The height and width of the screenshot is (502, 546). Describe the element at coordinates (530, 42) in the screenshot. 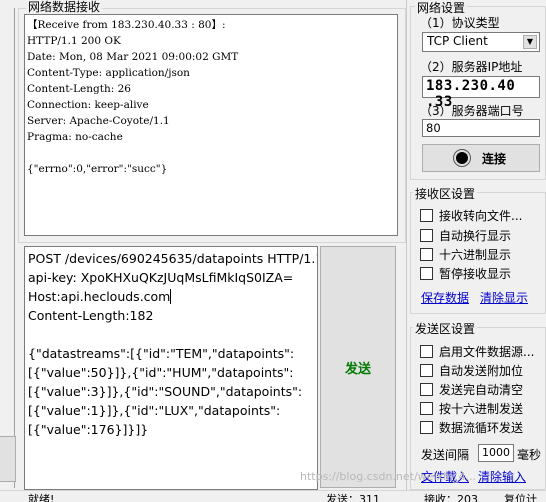

I see `chevron-down-icon: ▼` at that location.